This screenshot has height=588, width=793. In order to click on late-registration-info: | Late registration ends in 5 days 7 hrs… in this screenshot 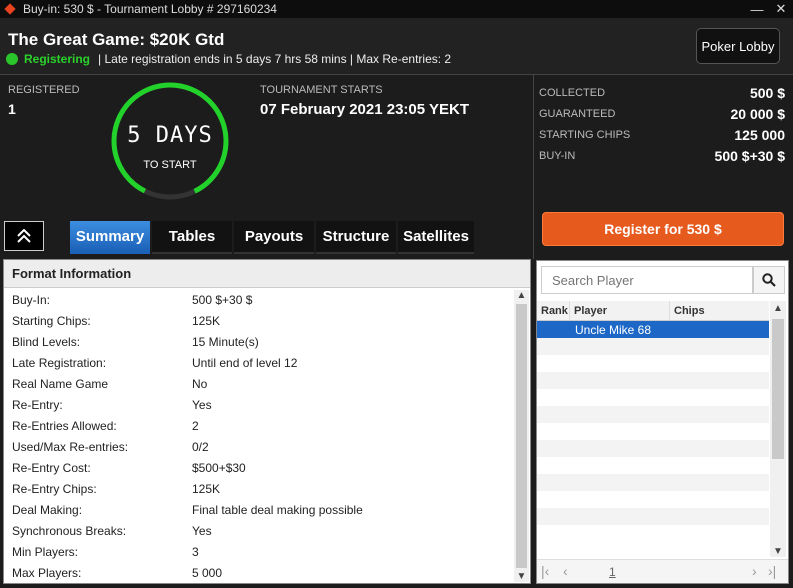, I will do `click(275, 59)`.